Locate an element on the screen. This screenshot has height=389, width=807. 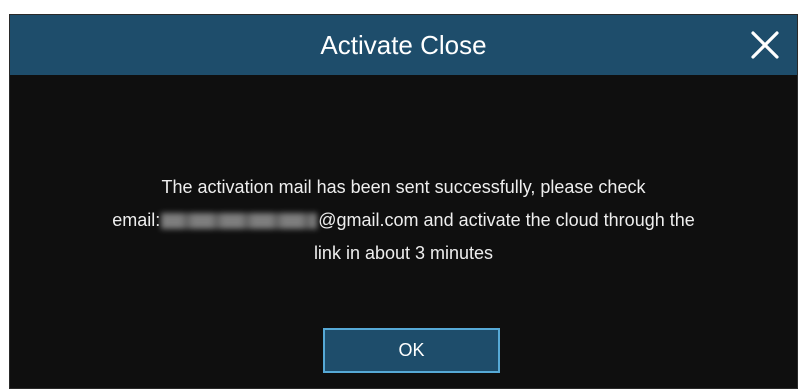
email-label: email: is located at coordinates (136, 220).